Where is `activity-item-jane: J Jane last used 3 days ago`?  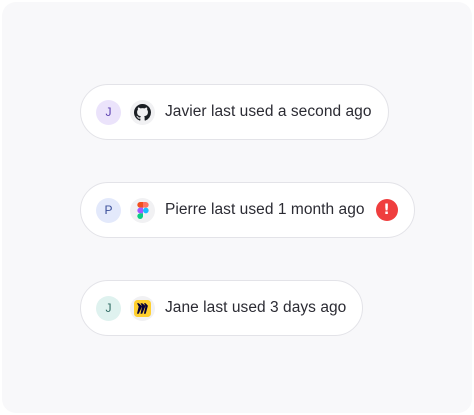
activity-item-jane: J Jane last used 3 days ago is located at coordinates (222, 308).